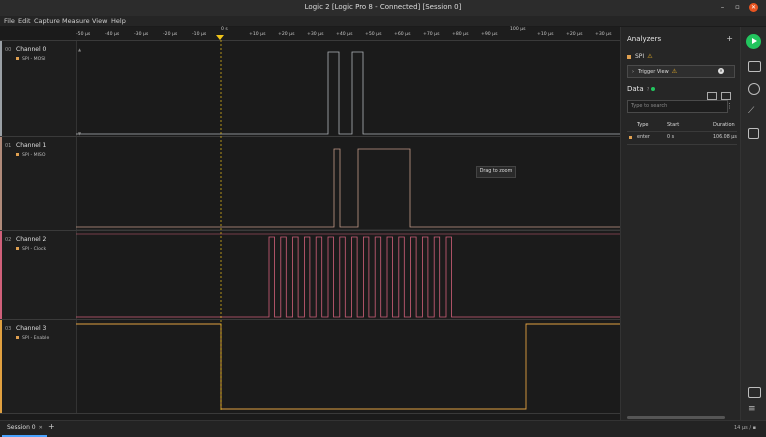 Image resolution: width=766 pixels, height=437 pixels. I want to click on channel-number: 01, so click(8, 146).